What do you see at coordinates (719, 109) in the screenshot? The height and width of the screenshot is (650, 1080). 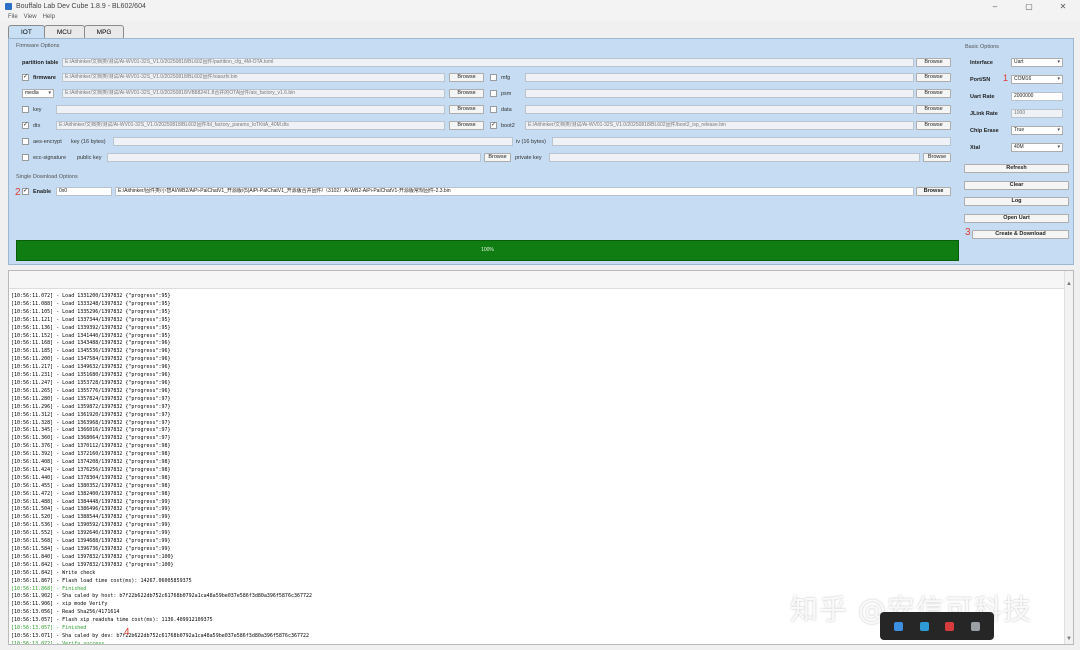 I see `data-path` at bounding box center [719, 109].